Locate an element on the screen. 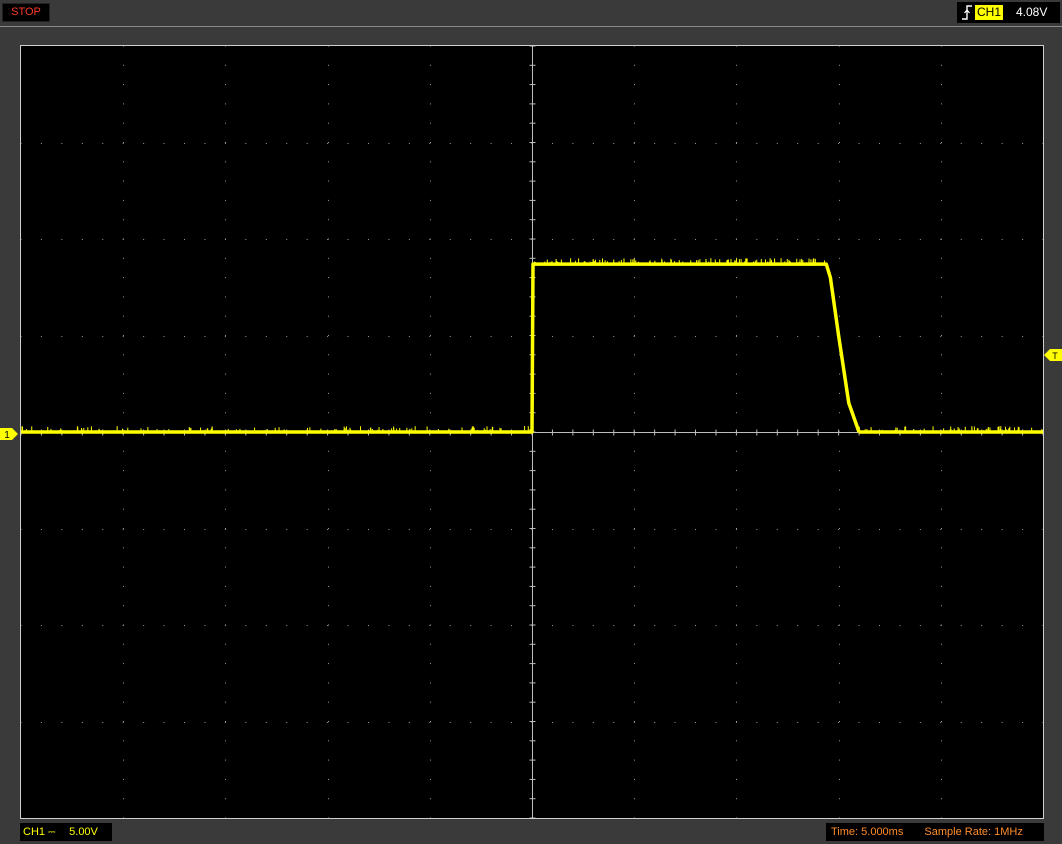 Image resolution: width=1062 pixels, height=844 pixels. ch1-name: CH1 is located at coordinates (34, 832).